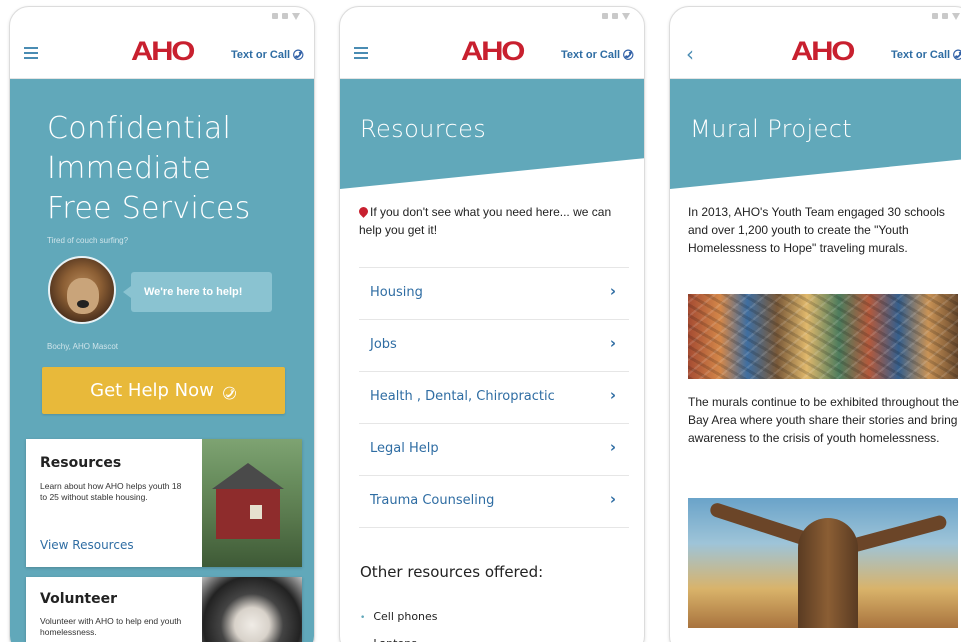  I want to click on view-resources-link: View Resources, so click(87, 545).